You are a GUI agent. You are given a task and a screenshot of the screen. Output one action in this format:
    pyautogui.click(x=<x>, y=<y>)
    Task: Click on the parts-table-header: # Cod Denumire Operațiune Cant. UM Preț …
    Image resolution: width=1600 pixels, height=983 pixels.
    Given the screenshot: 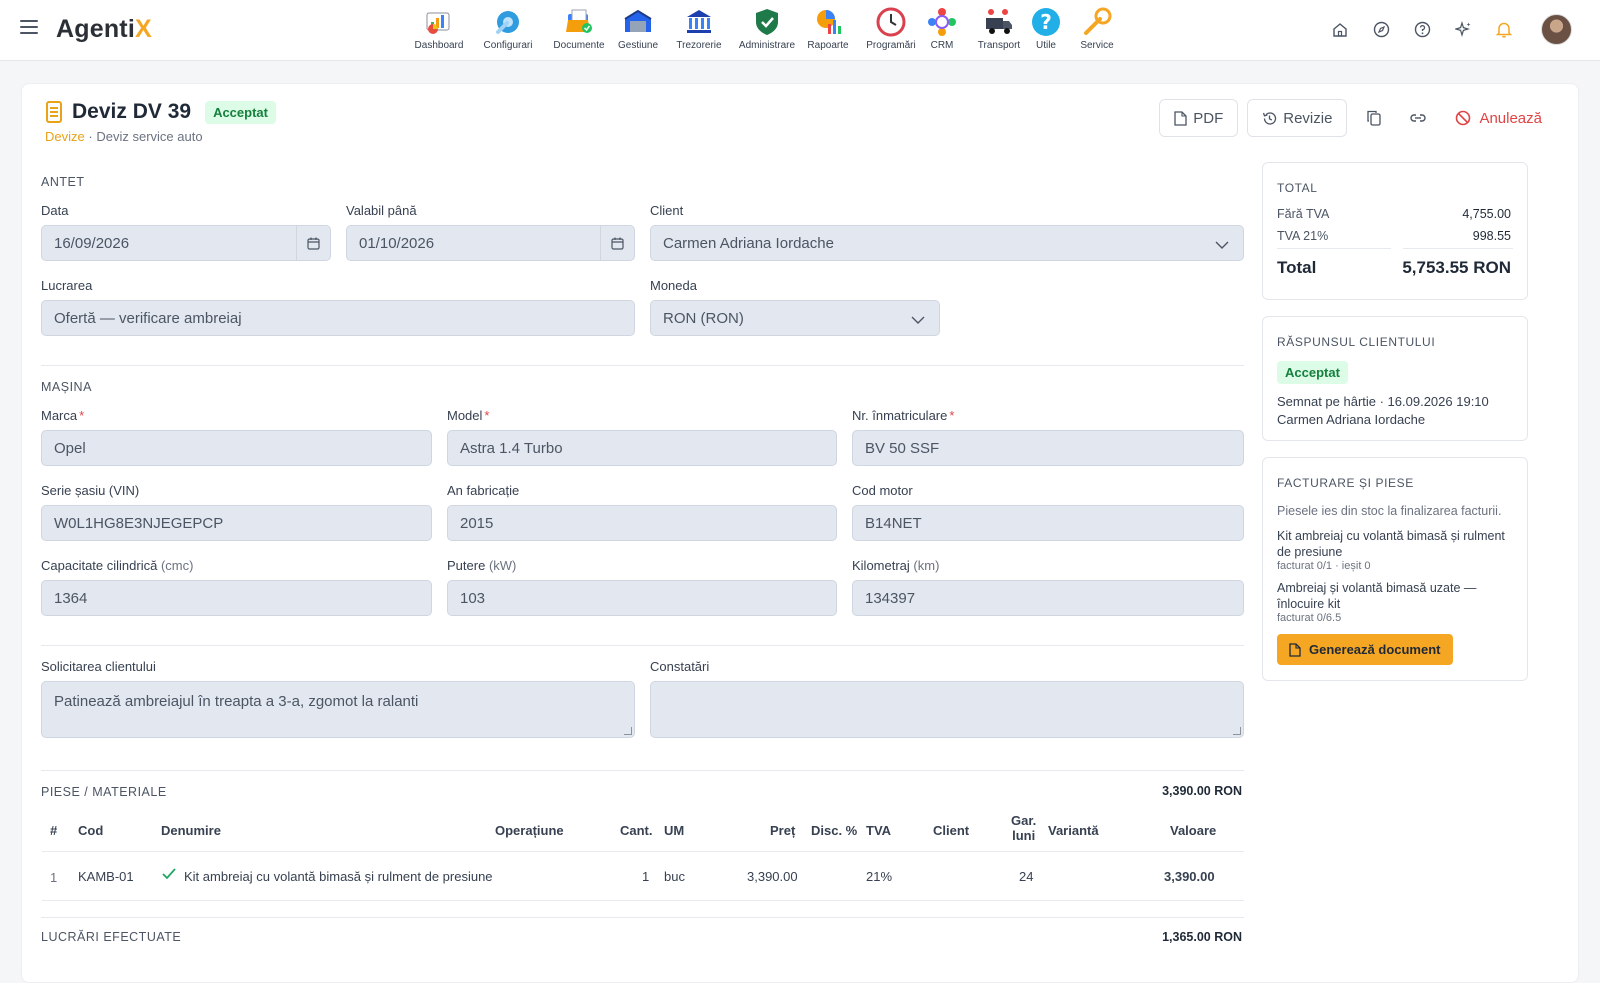 What is the action you would take?
    pyautogui.click(x=643, y=831)
    